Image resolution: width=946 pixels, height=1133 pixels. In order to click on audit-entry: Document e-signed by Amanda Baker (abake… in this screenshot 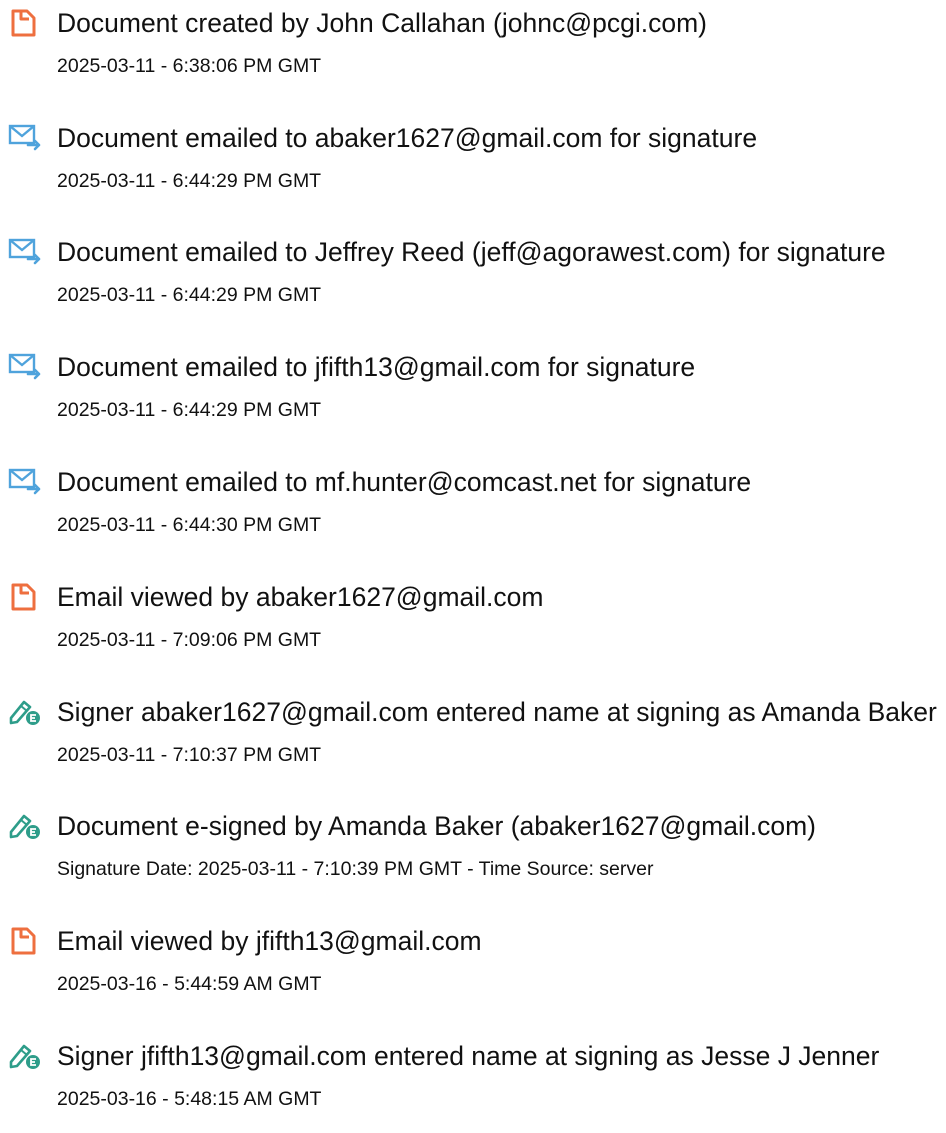, I will do `click(473, 853)`.